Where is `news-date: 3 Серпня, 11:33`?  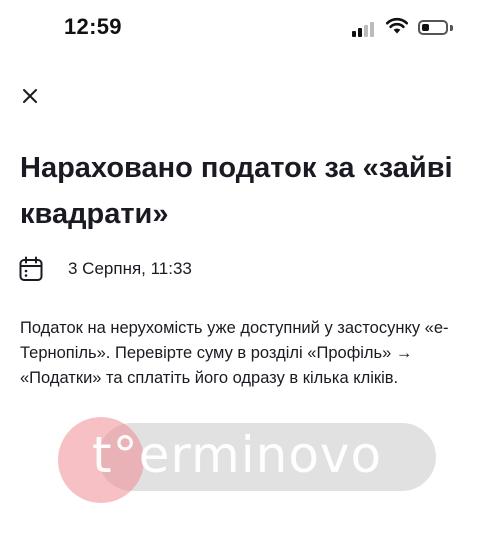 news-date: 3 Серпня, 11:33 is located at coordinates (130, 268).